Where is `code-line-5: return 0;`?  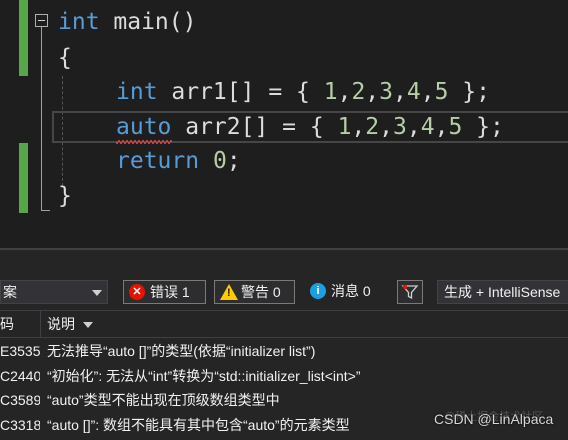
code-line-5: return 0; is located at coordinates (178, 161).